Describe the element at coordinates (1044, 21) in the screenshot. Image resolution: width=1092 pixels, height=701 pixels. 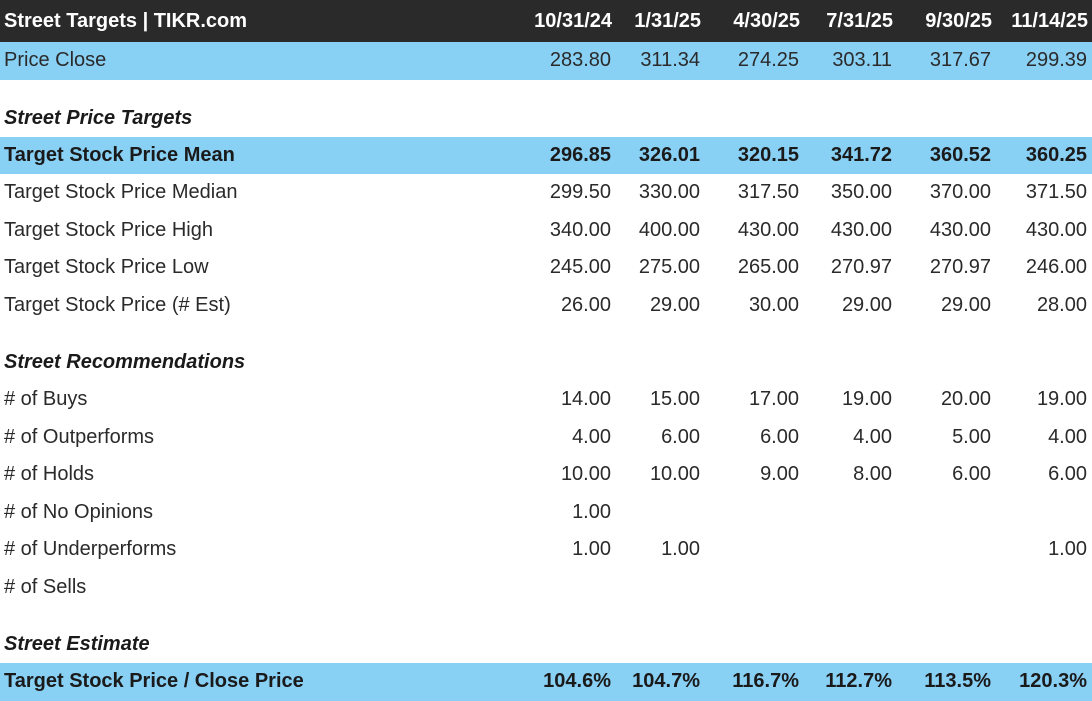
I see `date-header: 11/14/25` at that location.